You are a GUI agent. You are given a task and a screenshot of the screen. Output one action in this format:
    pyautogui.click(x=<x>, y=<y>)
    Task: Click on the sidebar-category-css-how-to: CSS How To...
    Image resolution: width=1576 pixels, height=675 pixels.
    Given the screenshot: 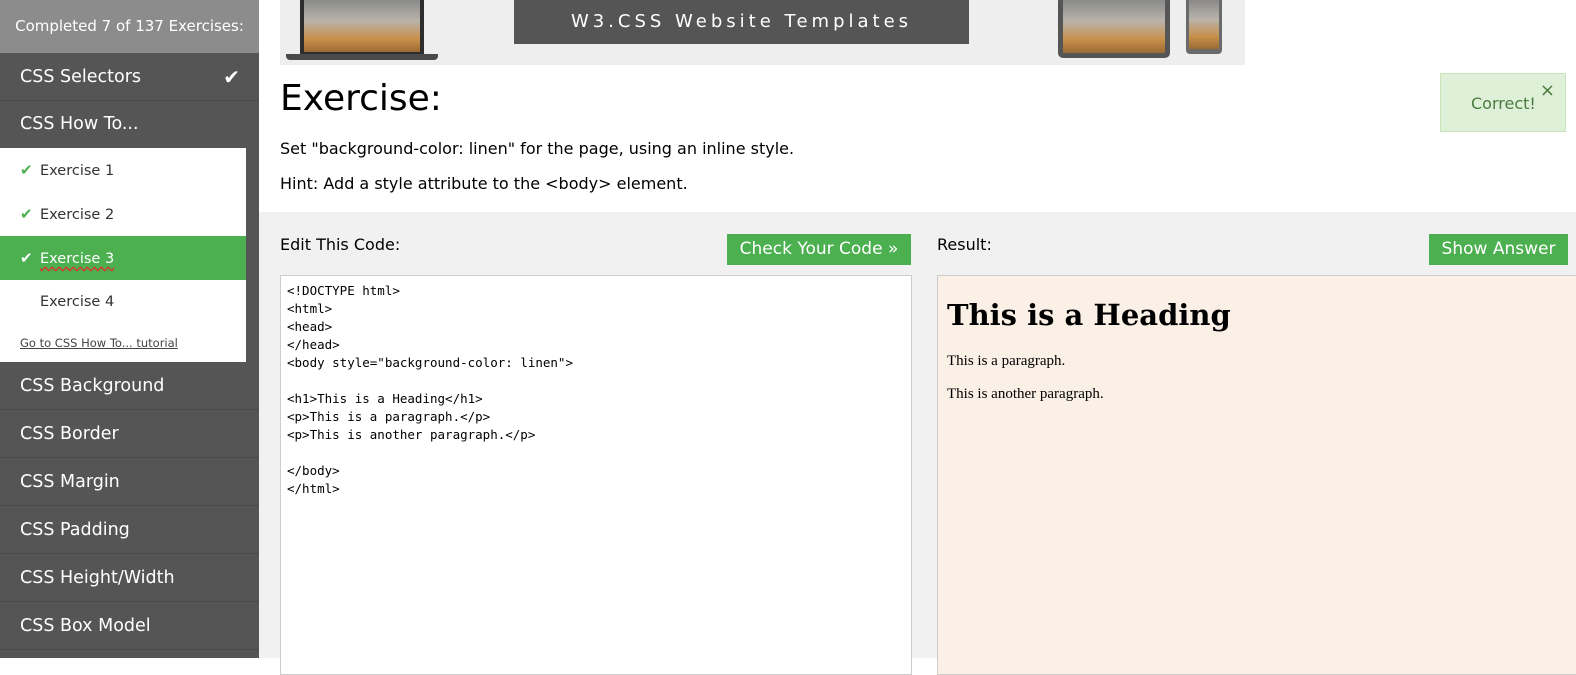 What is the action you would take?
    pyautogui.click(x=129, y=124)
    